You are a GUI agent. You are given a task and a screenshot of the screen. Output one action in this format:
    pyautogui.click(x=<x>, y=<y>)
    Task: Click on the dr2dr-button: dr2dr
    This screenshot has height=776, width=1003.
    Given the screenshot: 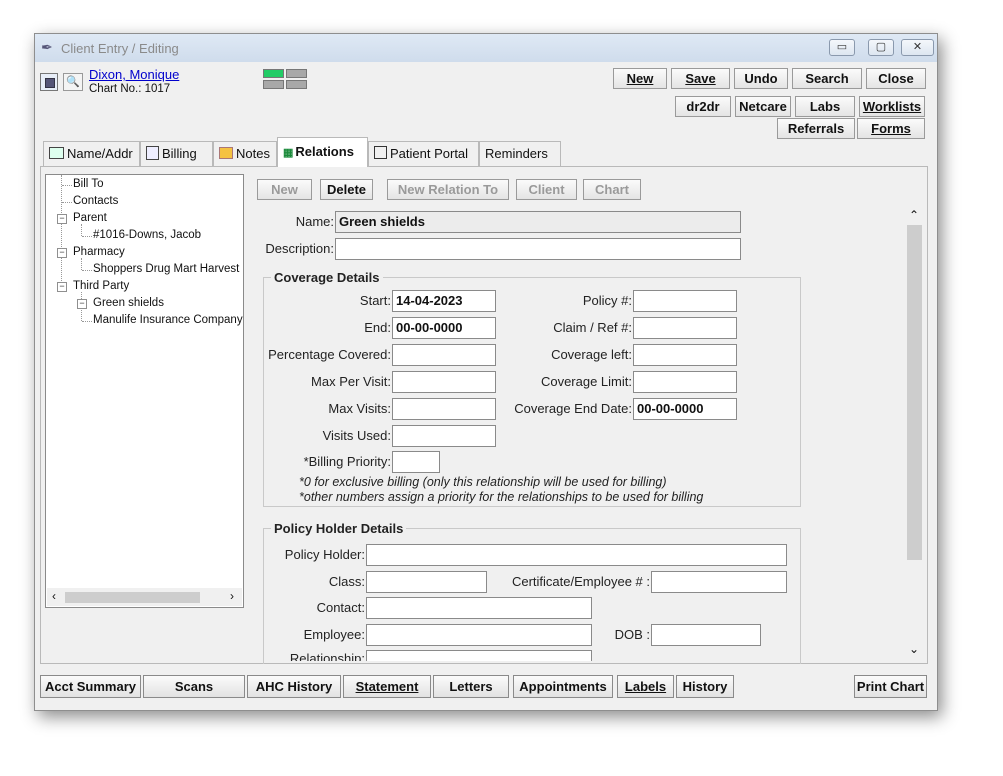 What is the action you would take?
    pyautogui.click(x=703, y=106)
    